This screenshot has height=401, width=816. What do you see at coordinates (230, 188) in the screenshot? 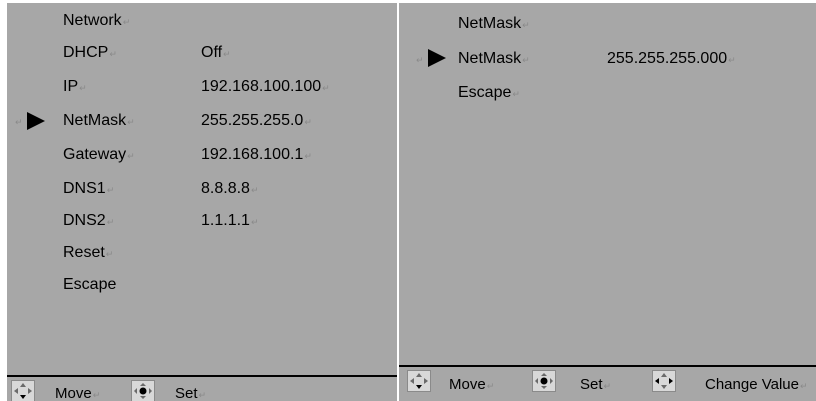
I see `dns1-value: 8.8.8.8↵` at bounding box center [230, 188].